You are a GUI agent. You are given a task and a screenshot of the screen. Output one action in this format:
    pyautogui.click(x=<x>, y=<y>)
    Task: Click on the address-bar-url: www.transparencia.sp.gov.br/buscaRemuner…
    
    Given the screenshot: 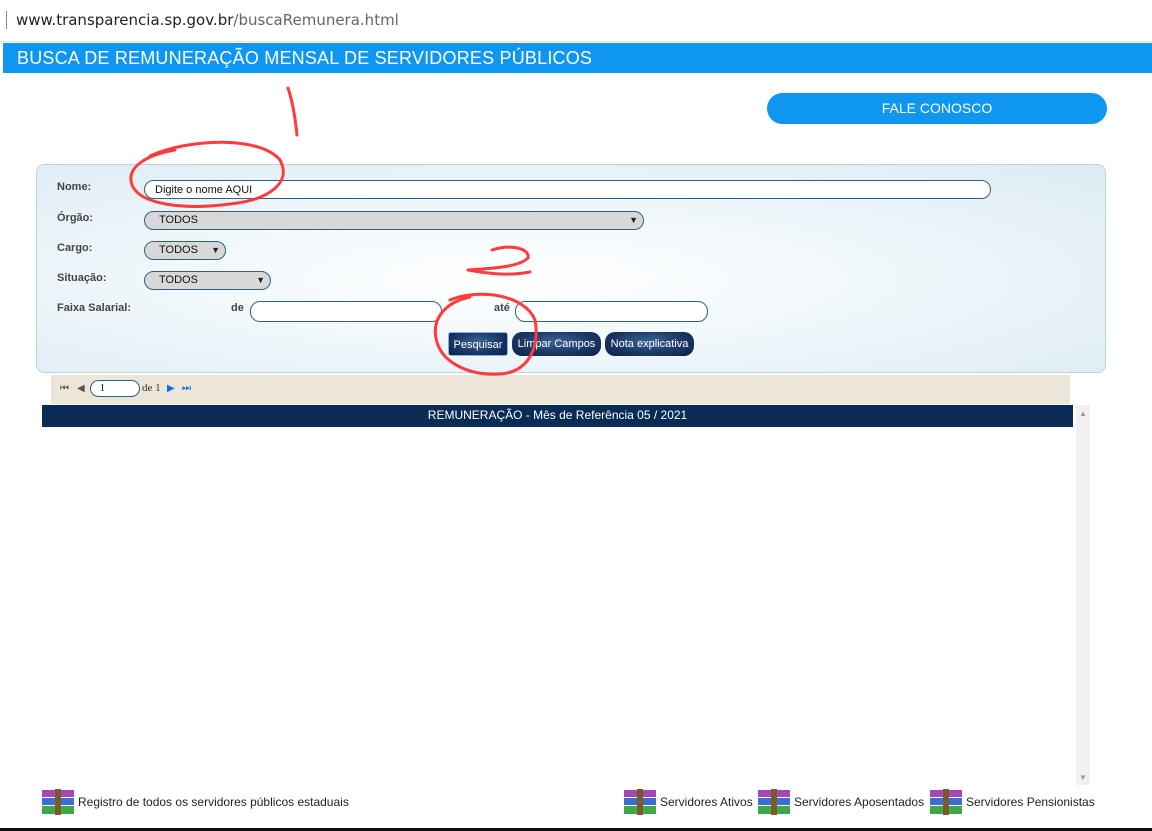 What is the action you would take?
    pyautogui.click(x=207, y=20)
    